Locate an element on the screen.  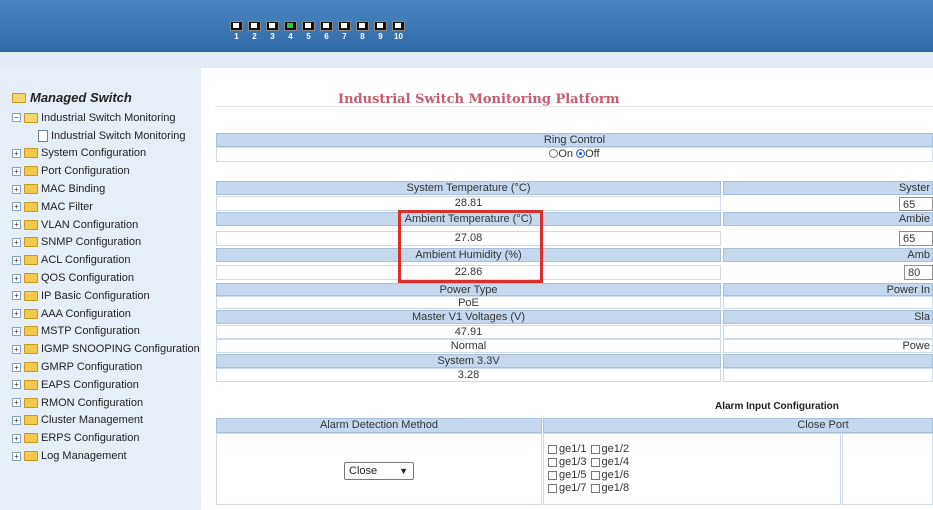
port-9-icon: 9 is located at coordinates (380, 30).